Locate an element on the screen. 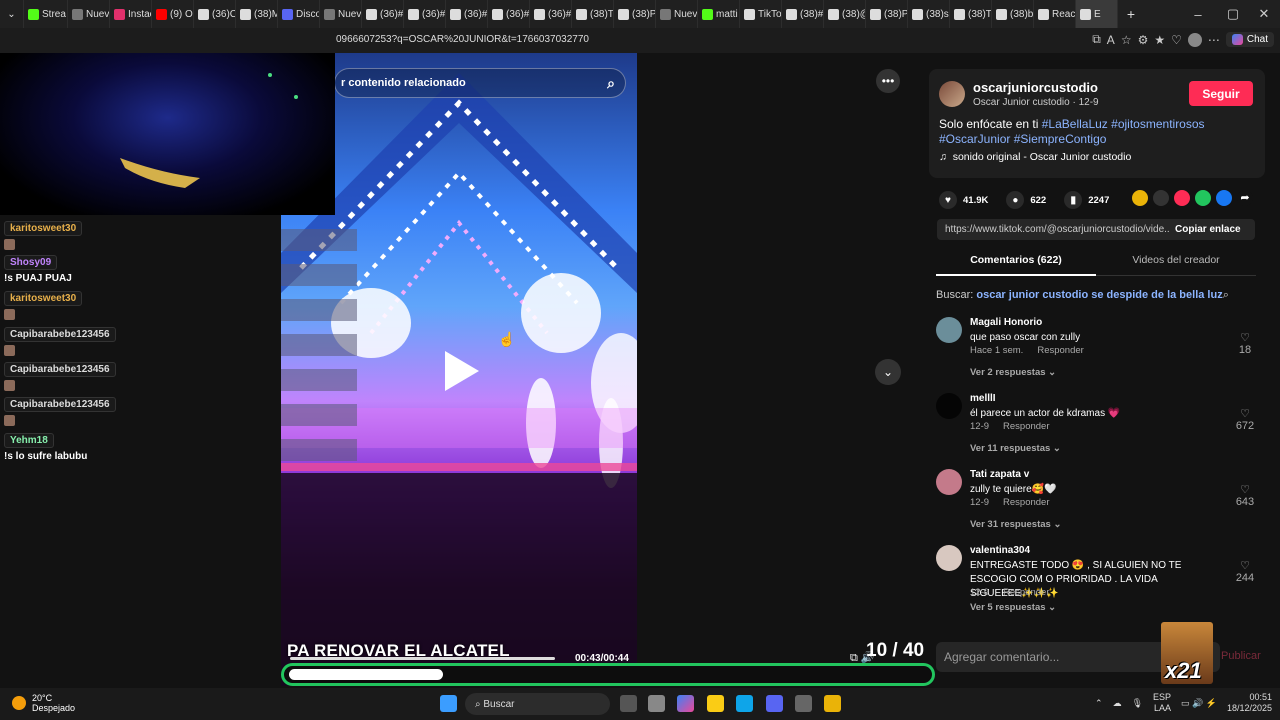 The image size is (1280, 720). chat-username: Yehm18 is located at coordinates (29, 440).